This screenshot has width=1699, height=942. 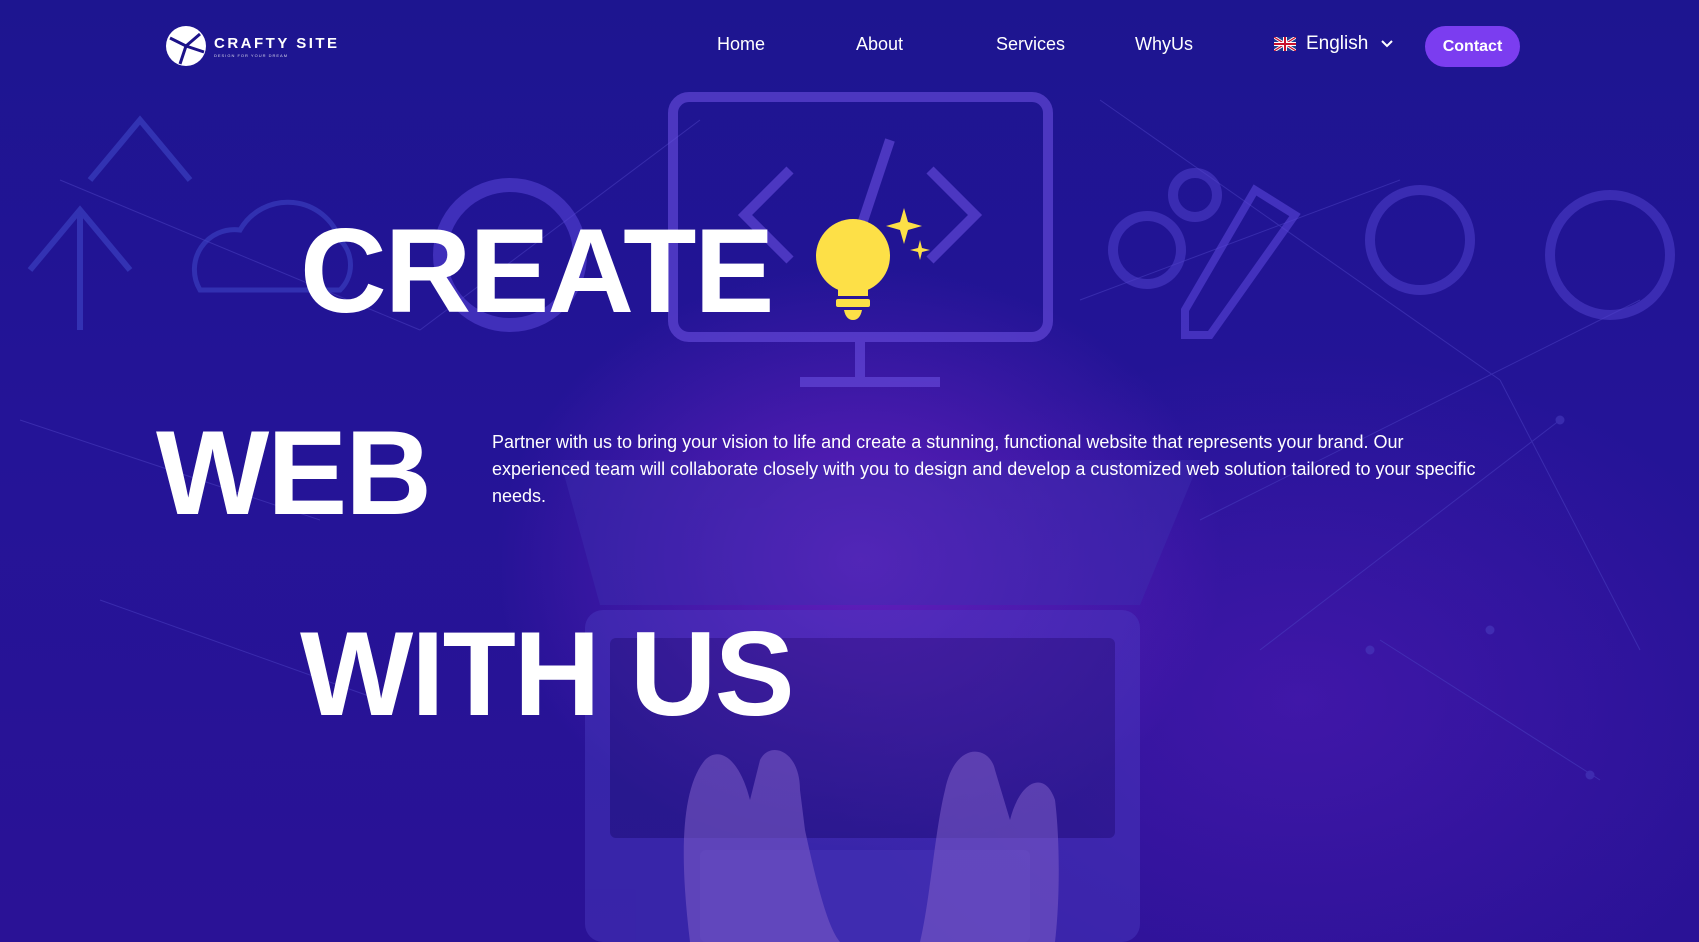 I want to click on brand-tagline: DESIGN FOR YOUR DREAM, so click(x=251, y=55).